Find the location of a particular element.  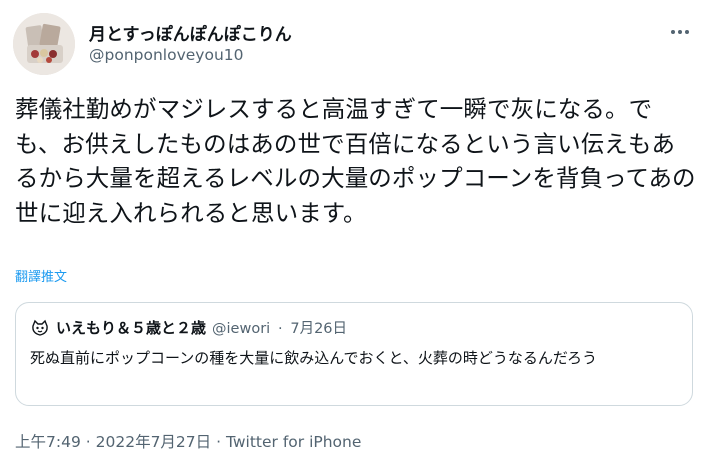

quote-text: 死ぬ直前にポップコーンの種を大量に飲み込んでおくと、火葬の時どうなるんだろう is located at coordinates (314, 358).